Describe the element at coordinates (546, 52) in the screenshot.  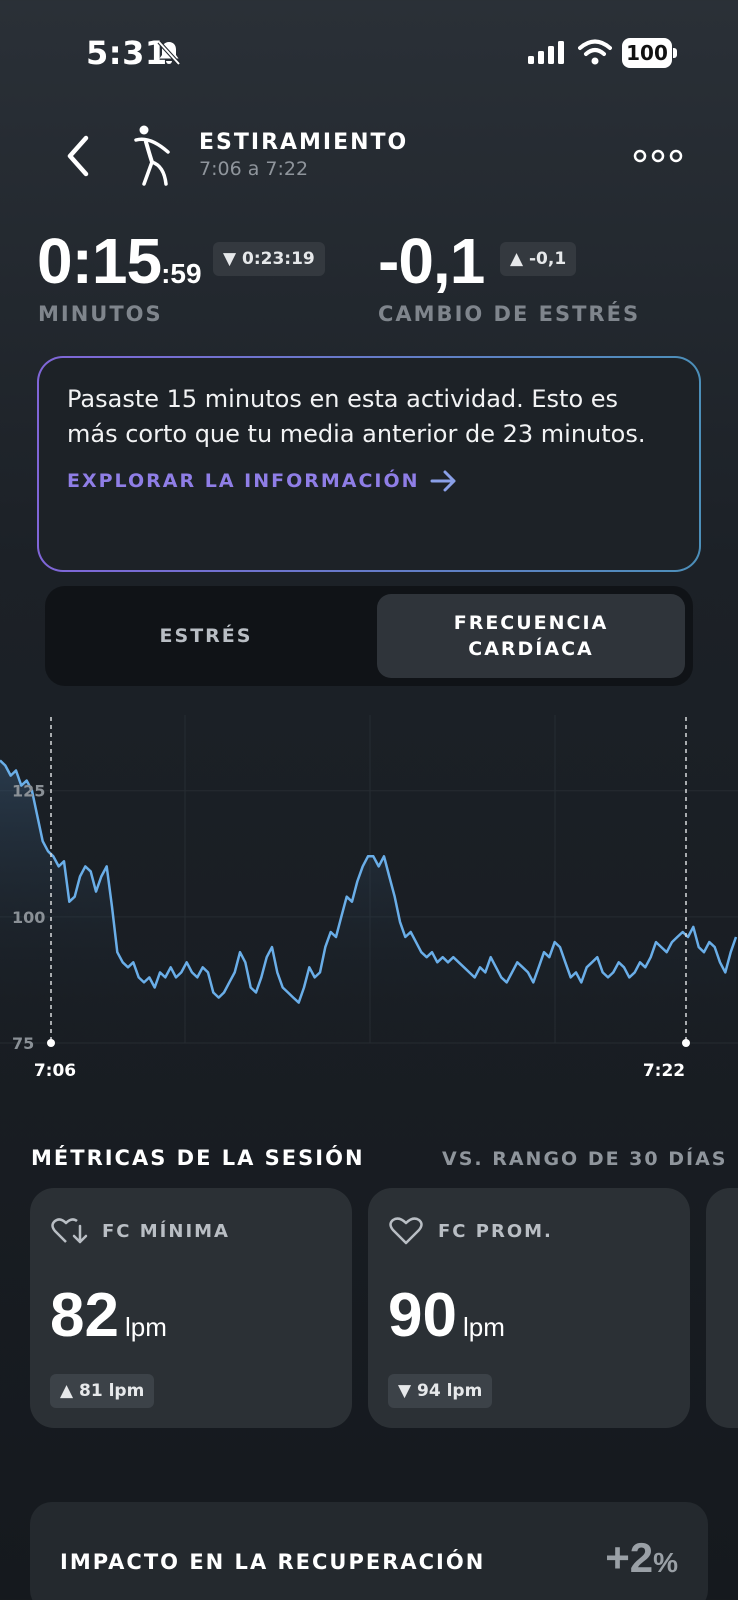
I see `cellular-signal-icon` at that location.